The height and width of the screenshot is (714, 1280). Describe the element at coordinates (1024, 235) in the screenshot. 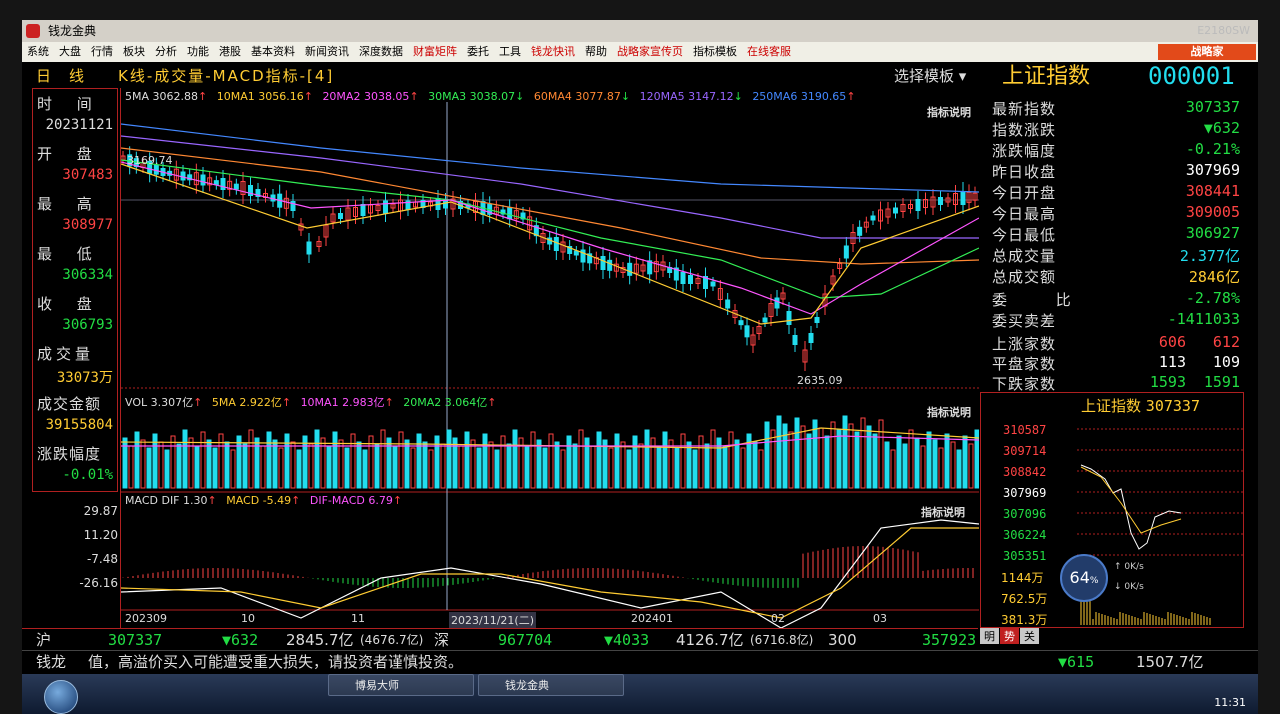

I see `quote-label: 今日最低` at that location.